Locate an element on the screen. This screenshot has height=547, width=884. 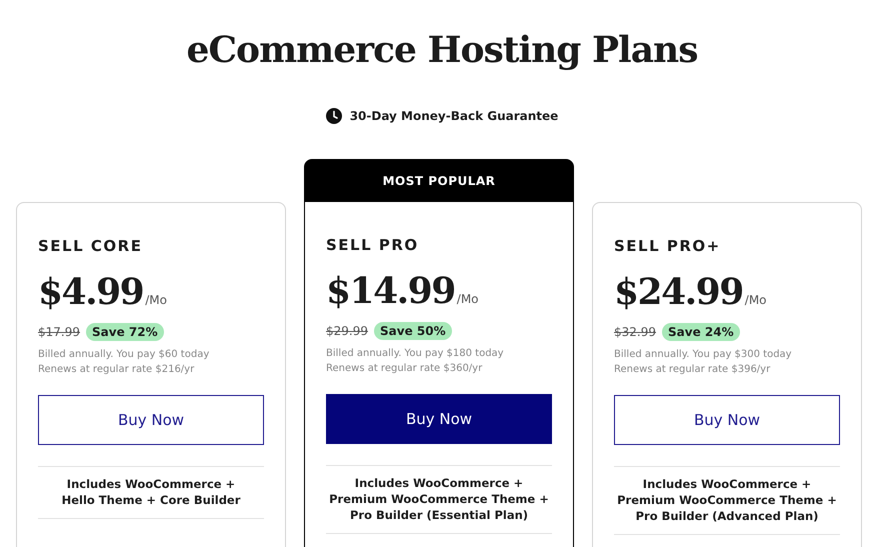
plan-includes: Includes WooCommerce + Hello Theme + Core Builder is located at coordinates (151, 492).